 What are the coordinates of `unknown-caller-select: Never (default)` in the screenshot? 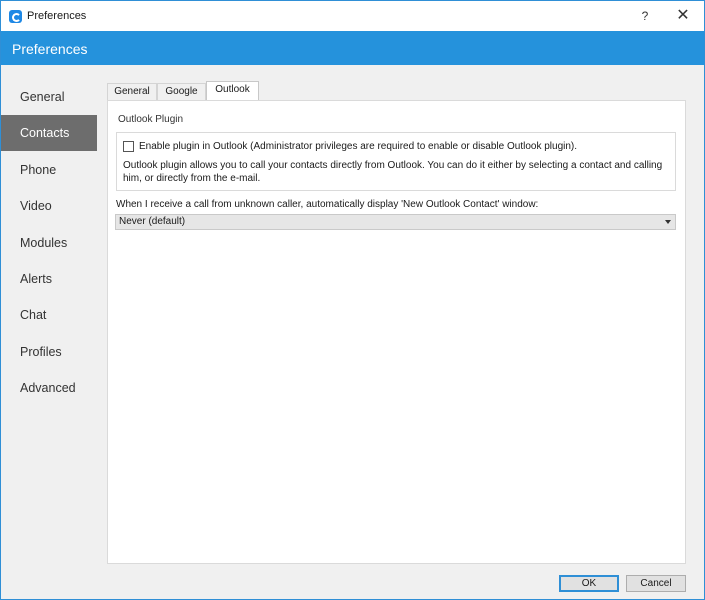 It's located at (395, 222).